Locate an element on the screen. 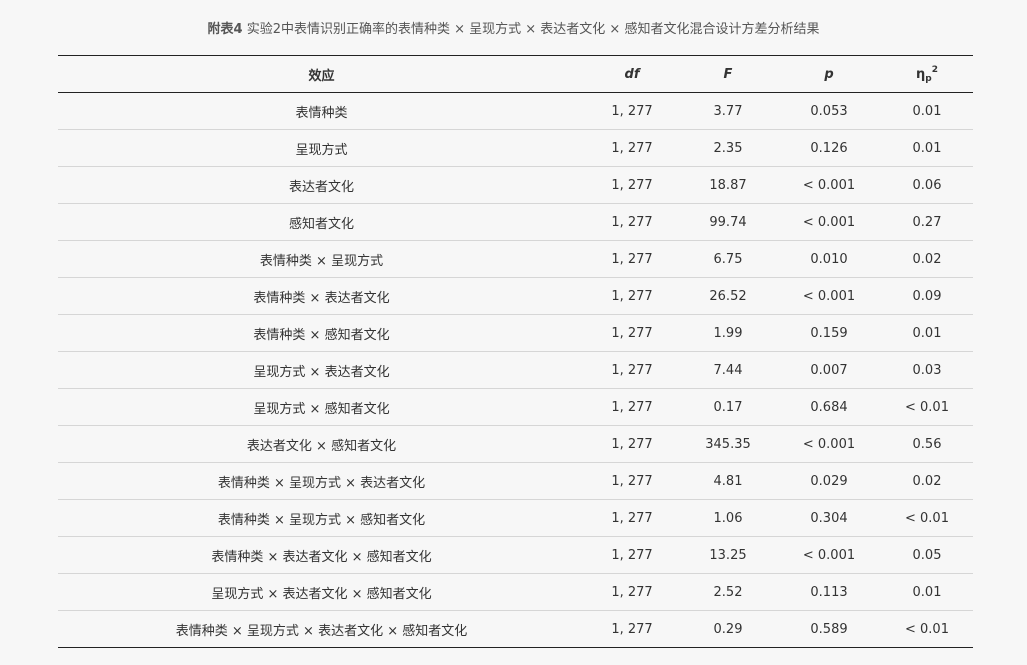 The image size is (1027, 665). table-row: 表达者文化 × 感知者文化 1, 277 345.35 < 0.001 0.56 is located at coordinates (515, 444).